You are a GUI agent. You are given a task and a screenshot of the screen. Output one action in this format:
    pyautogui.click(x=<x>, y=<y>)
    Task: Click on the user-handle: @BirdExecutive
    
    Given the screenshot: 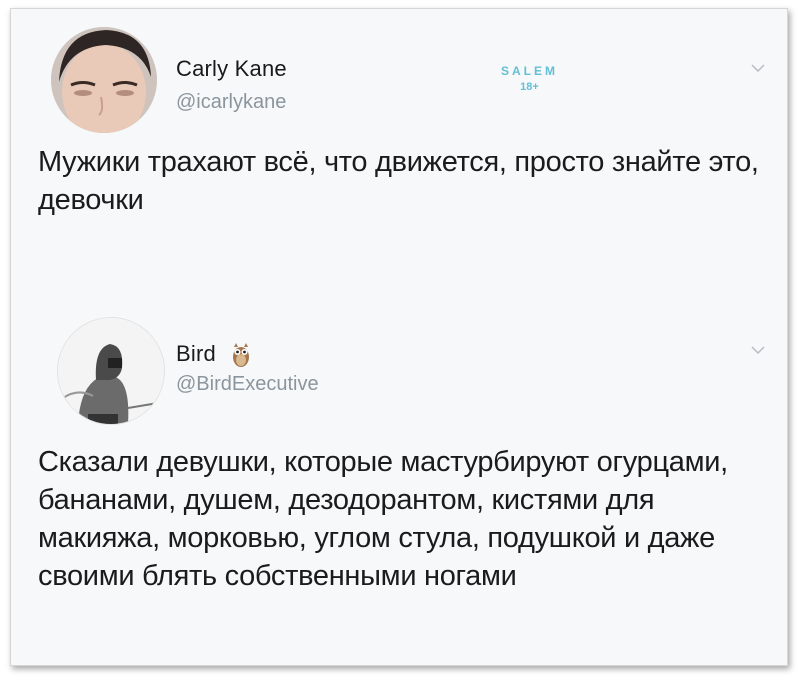 What is the action you would take?
    pyautogui.click(x=247, y=384)
    